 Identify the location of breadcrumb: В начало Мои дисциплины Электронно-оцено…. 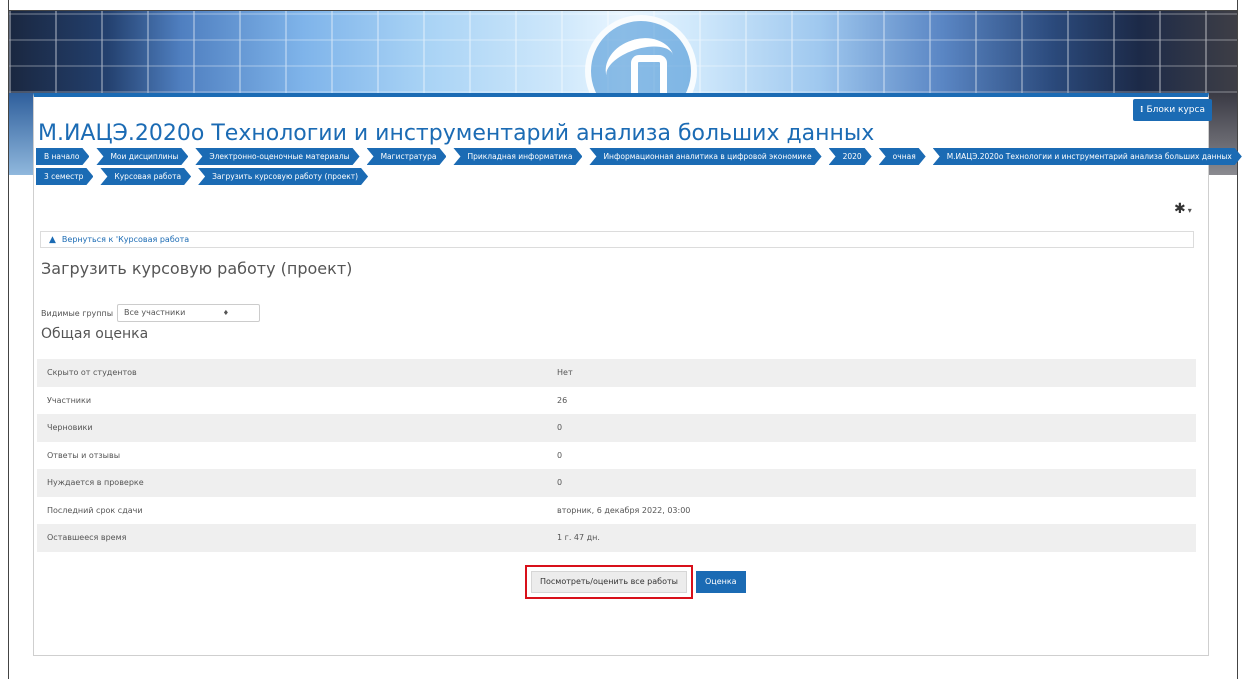
(621, 168).